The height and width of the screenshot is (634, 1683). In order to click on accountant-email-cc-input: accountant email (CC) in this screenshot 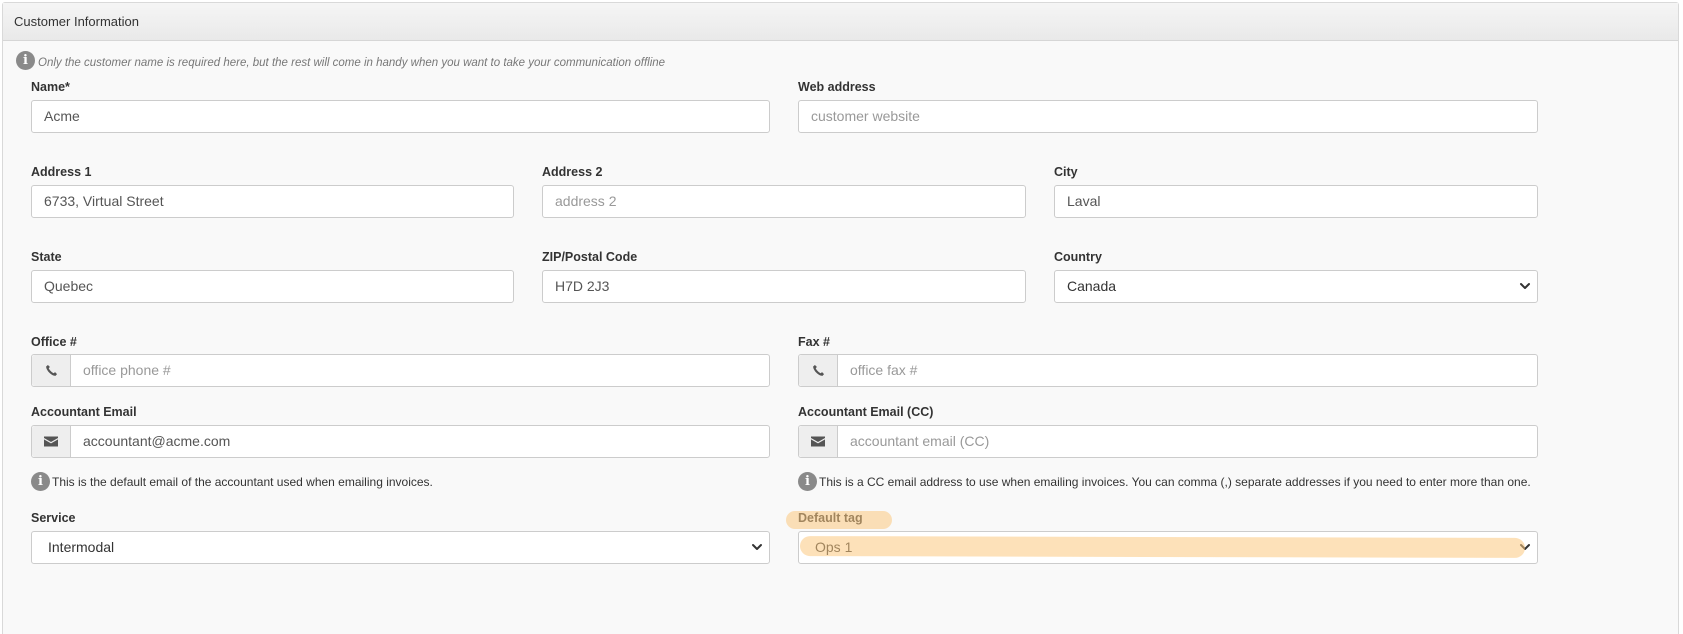, I will do `click(919, 441)`.